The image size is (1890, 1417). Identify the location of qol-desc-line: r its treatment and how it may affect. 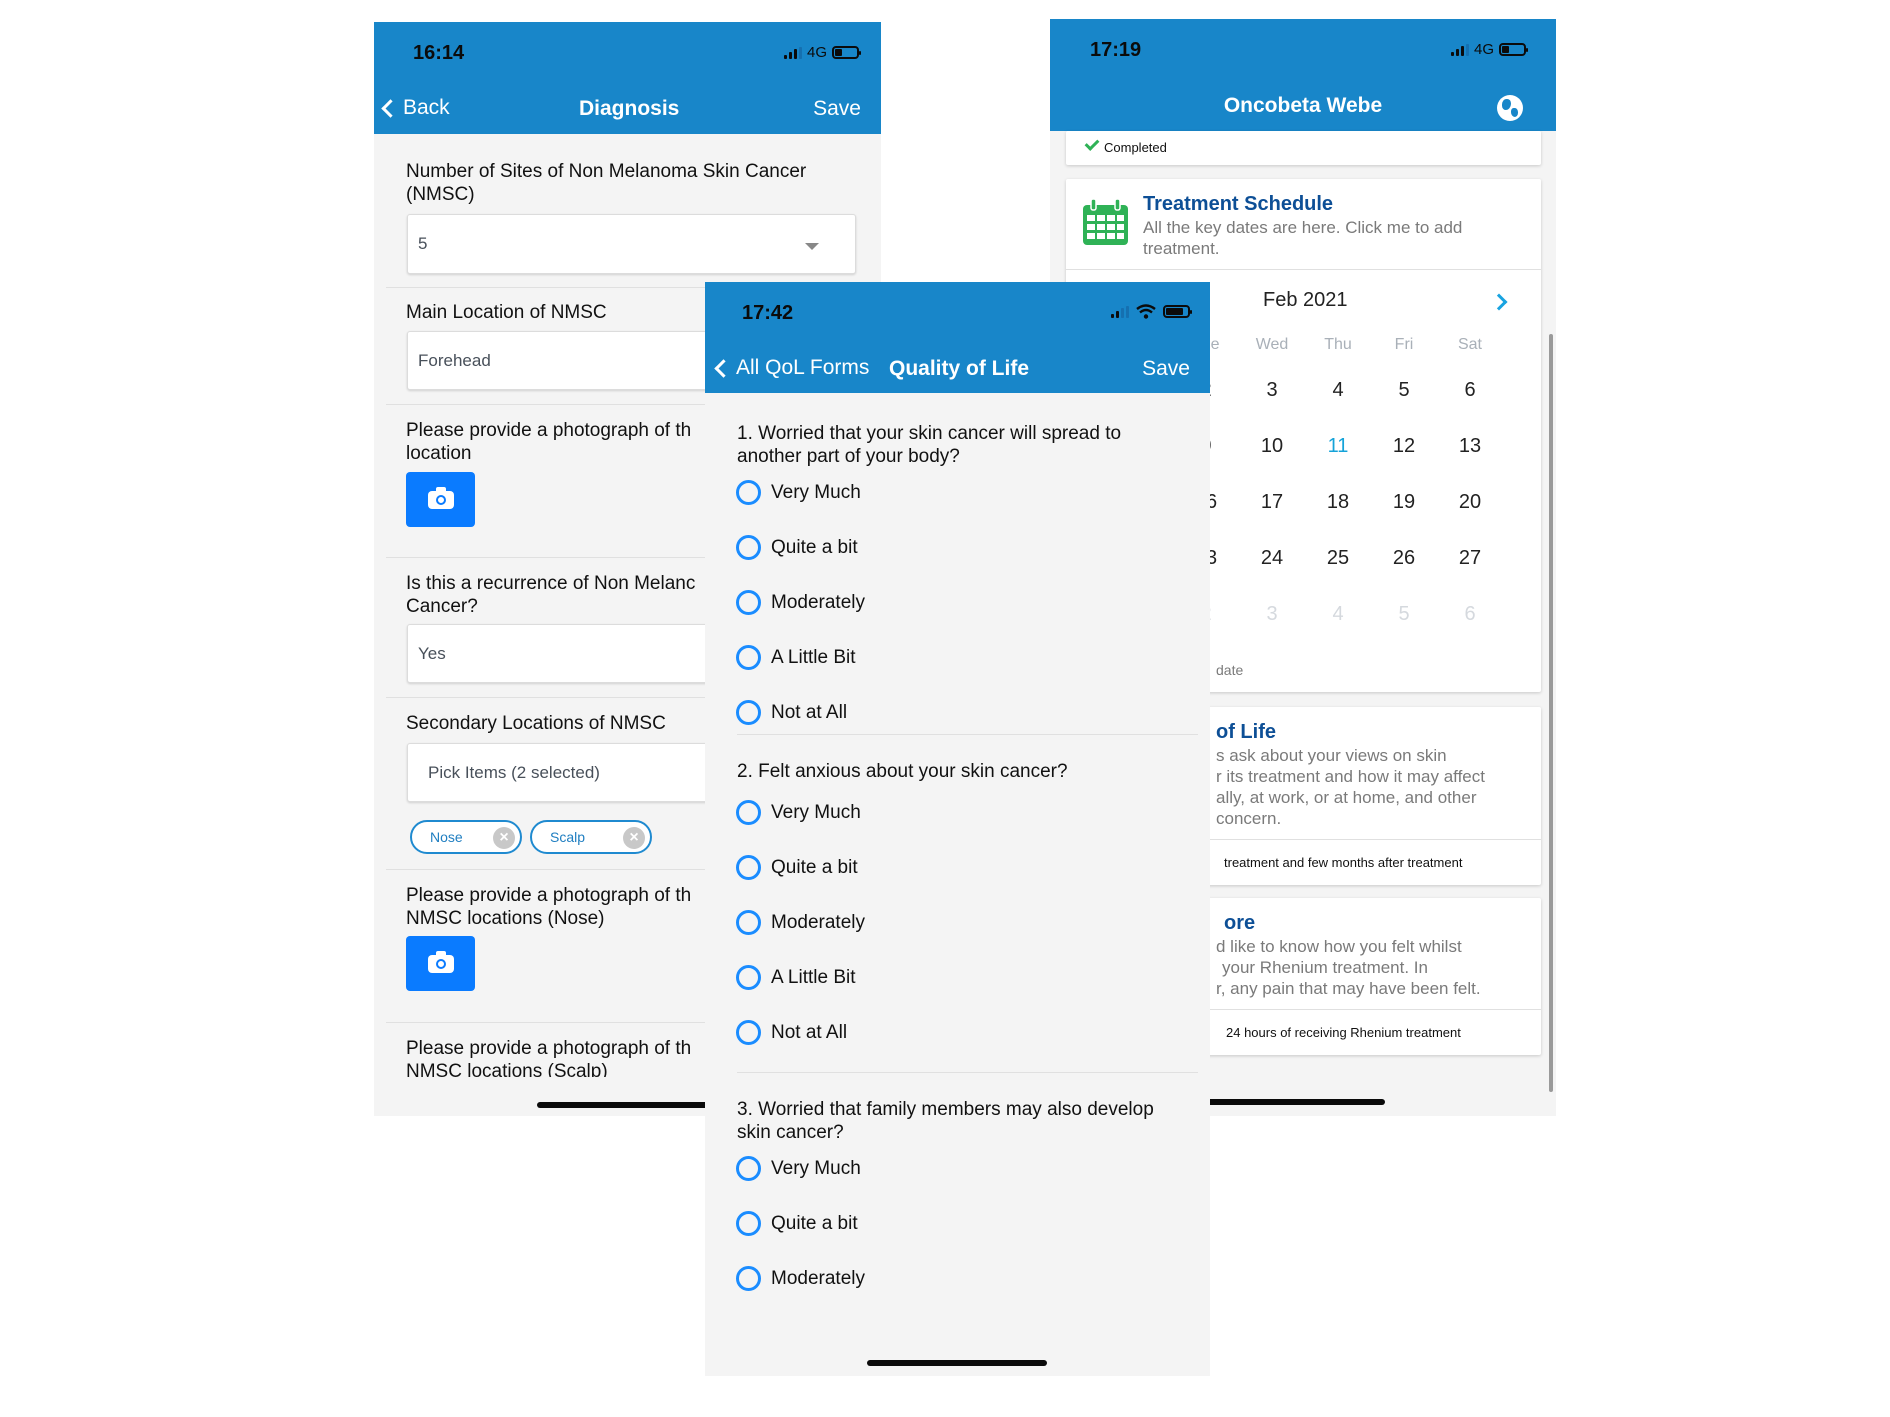
(1350, 776).